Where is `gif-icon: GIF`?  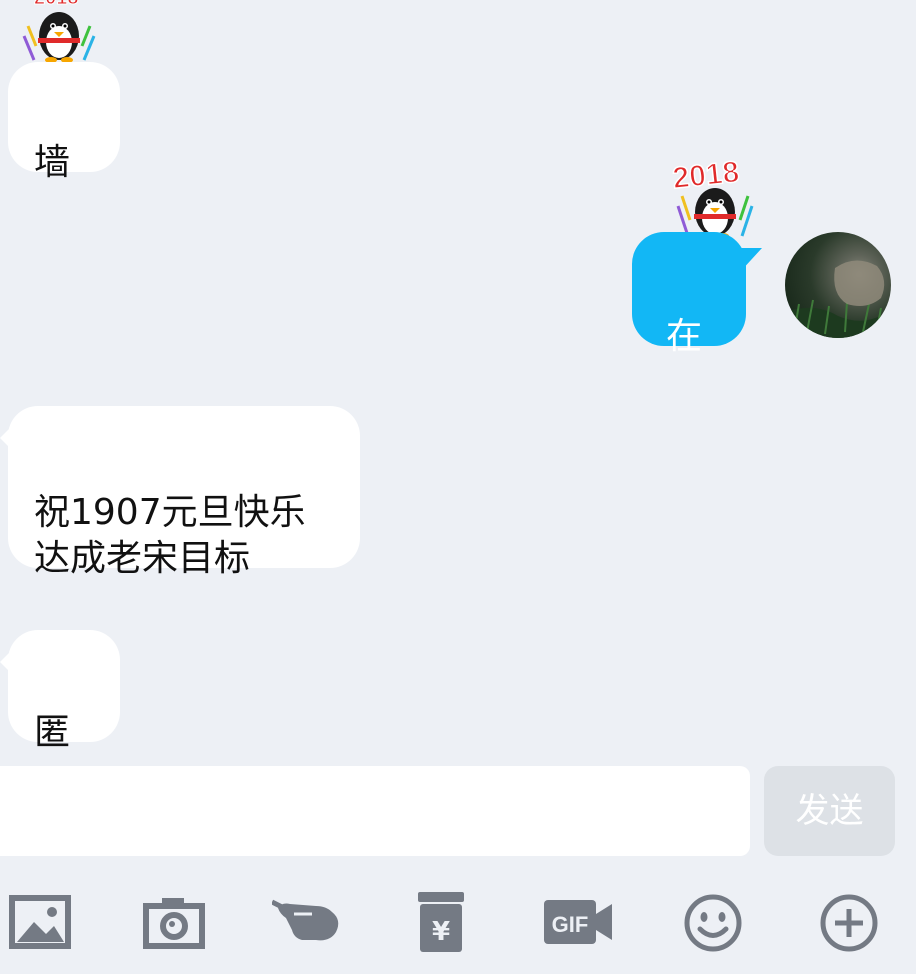
gif-icon: GIF is located at coordinates (579, 923).